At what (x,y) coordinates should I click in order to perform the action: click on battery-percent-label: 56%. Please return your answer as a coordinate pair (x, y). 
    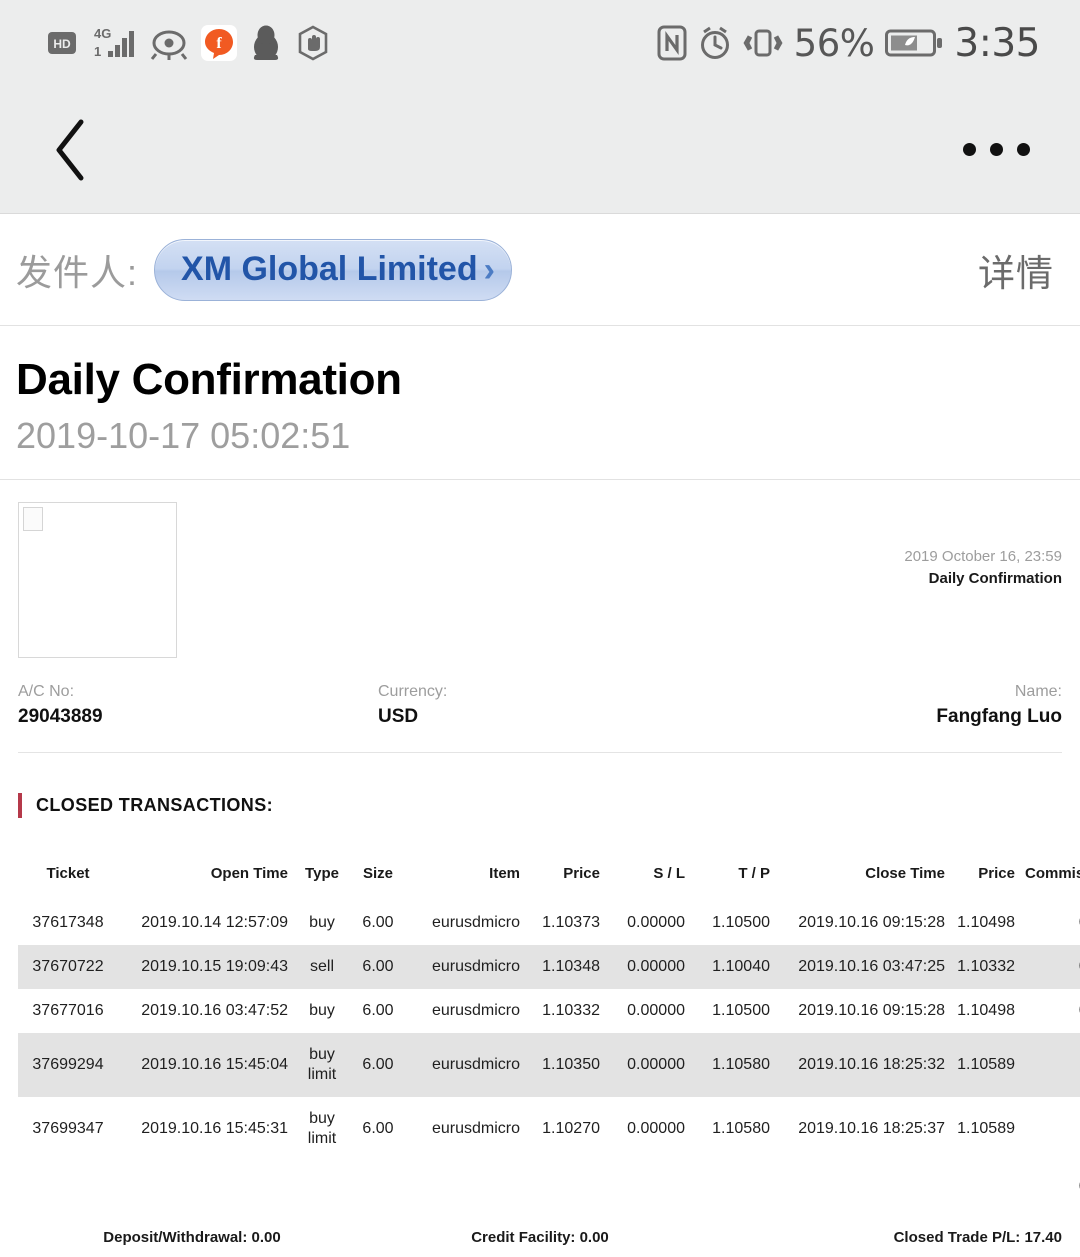
    Looking at the image, I should click on (834, 43).